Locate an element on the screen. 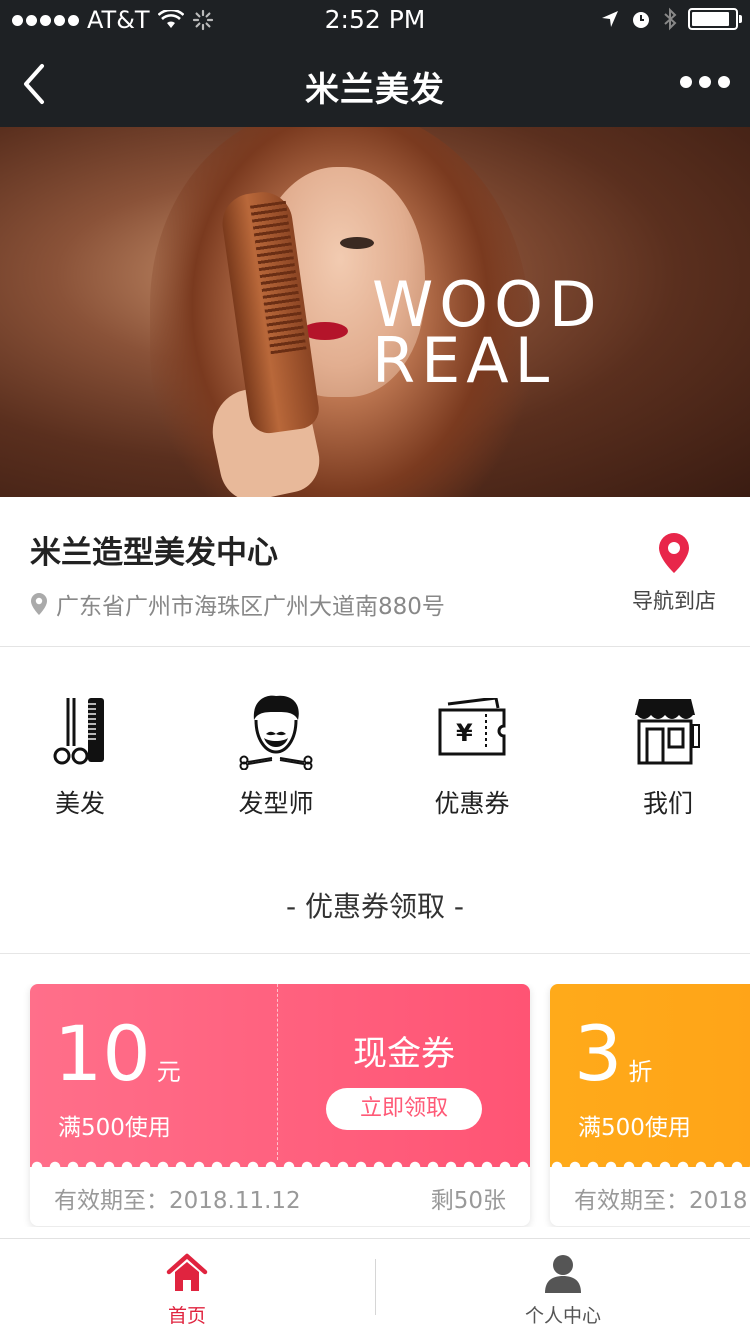  category-label: 发型师 is located at coordinates (276, 803).